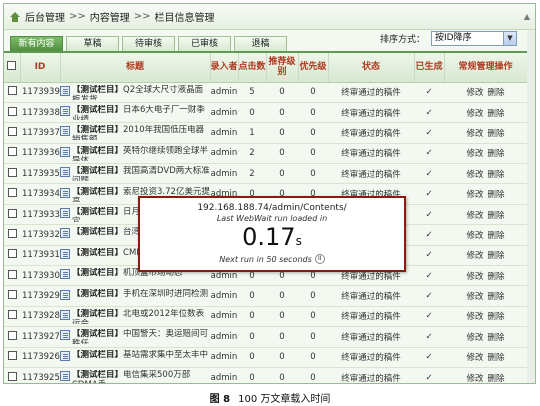 The width and height of the screenshot is (540, 406). I want to click on scroll-up-icon: ▲, so click(527, 17).